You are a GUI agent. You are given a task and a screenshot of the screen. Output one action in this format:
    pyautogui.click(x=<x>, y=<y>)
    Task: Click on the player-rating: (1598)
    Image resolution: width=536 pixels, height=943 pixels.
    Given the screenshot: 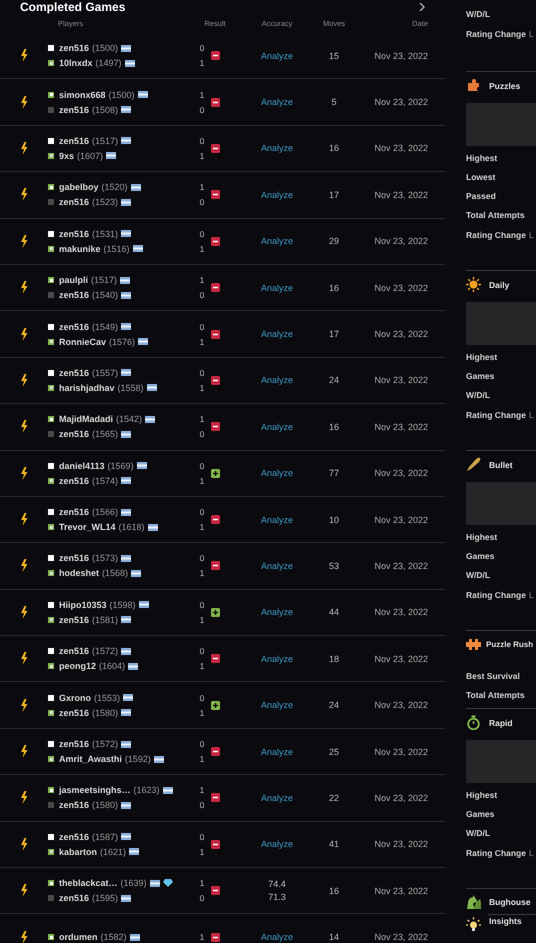 What is the action you would take?
    pyautogui.click(x=123, y=605)
    